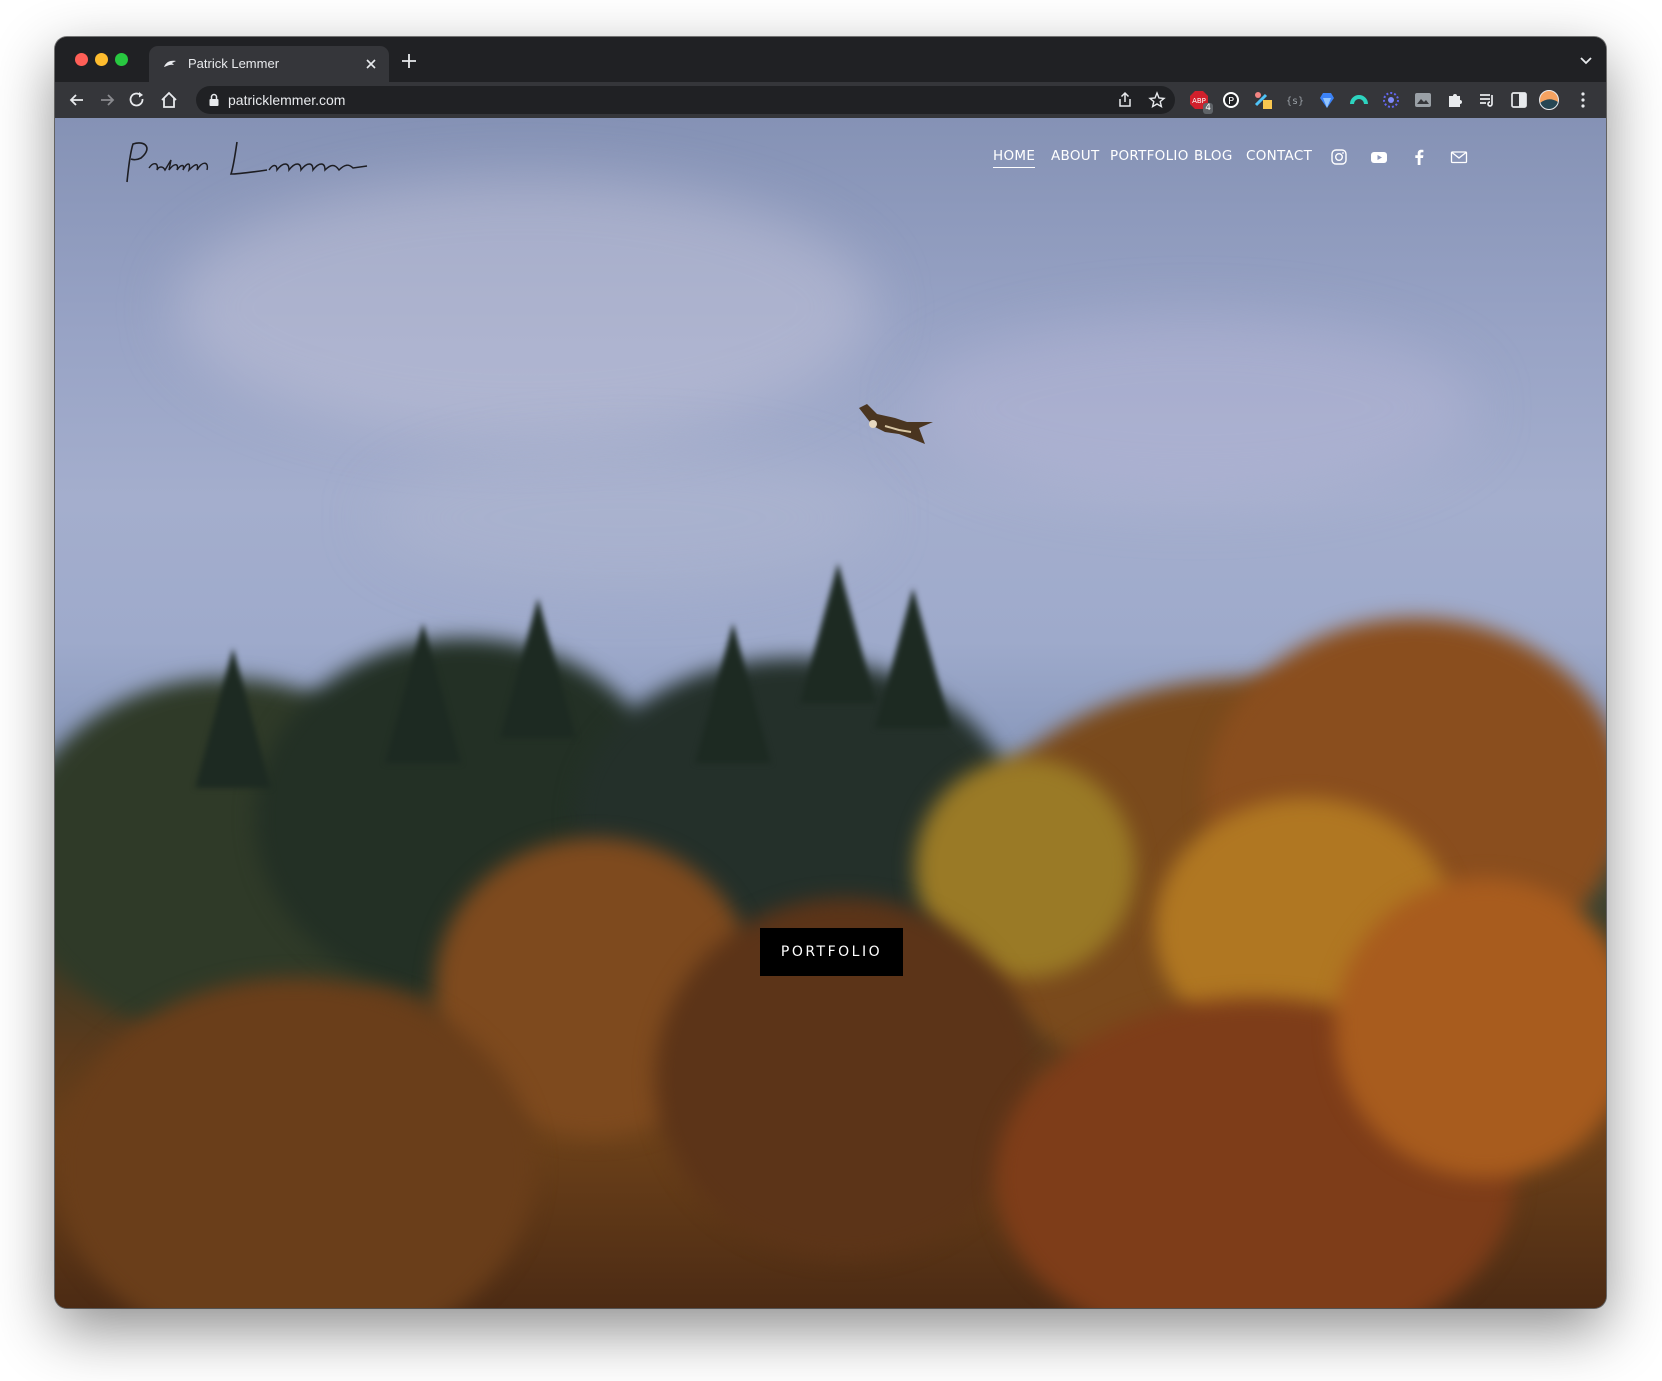 Image resolution: width=1662 pixels, height=1381 pixels. Describe the element at coordinates (1279, 156) in the screenshot. I see `nav-contact: CONTACT` at that location.